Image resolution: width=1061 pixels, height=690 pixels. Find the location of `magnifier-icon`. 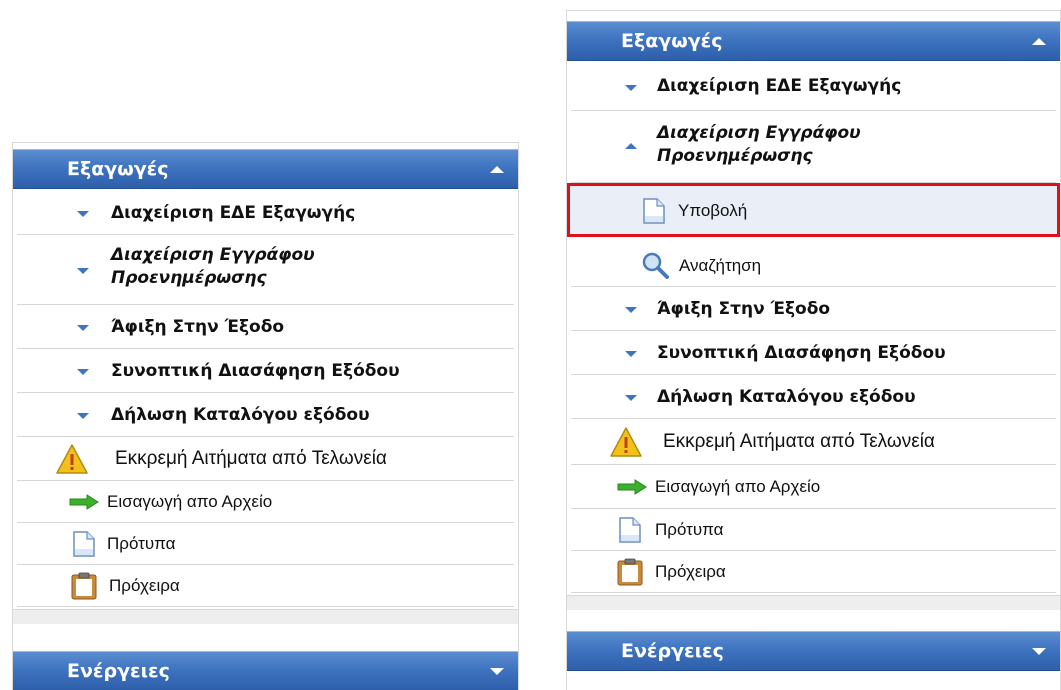

magnifier-icon is located at coordinates (655, 265).